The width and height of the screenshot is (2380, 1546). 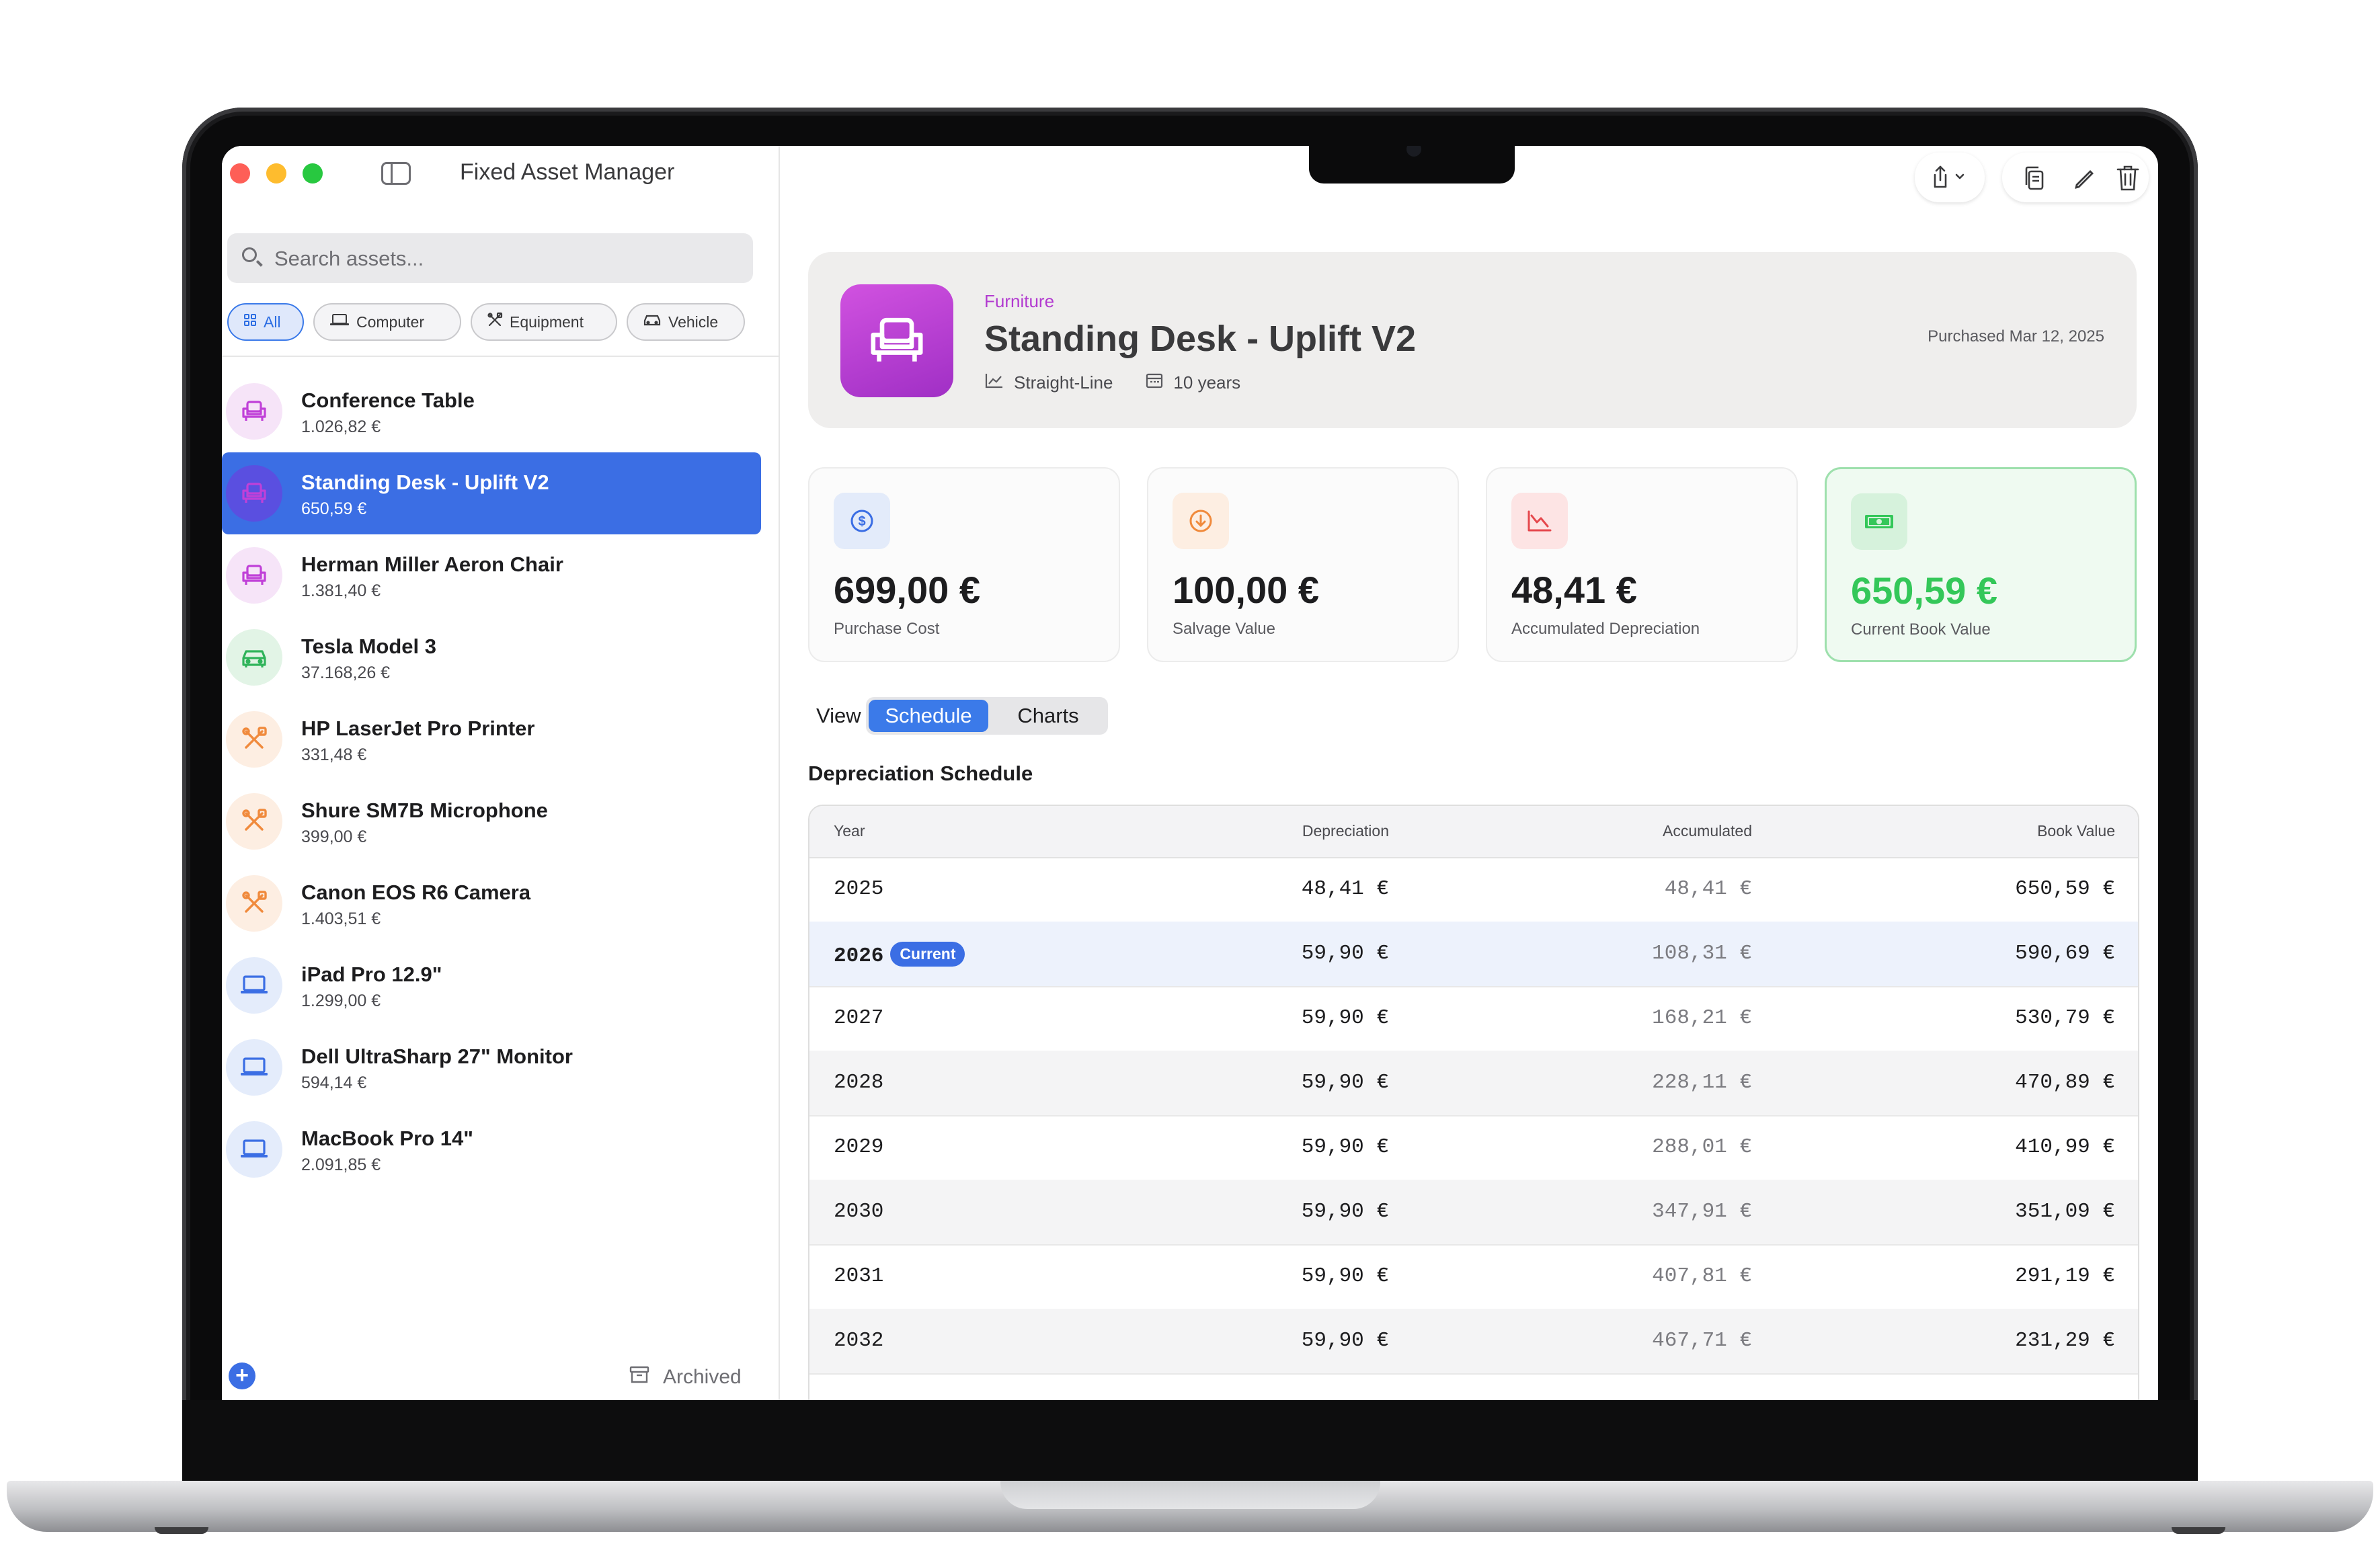 I want to click on filter-chip-all: All, so click(x=265, y=322).